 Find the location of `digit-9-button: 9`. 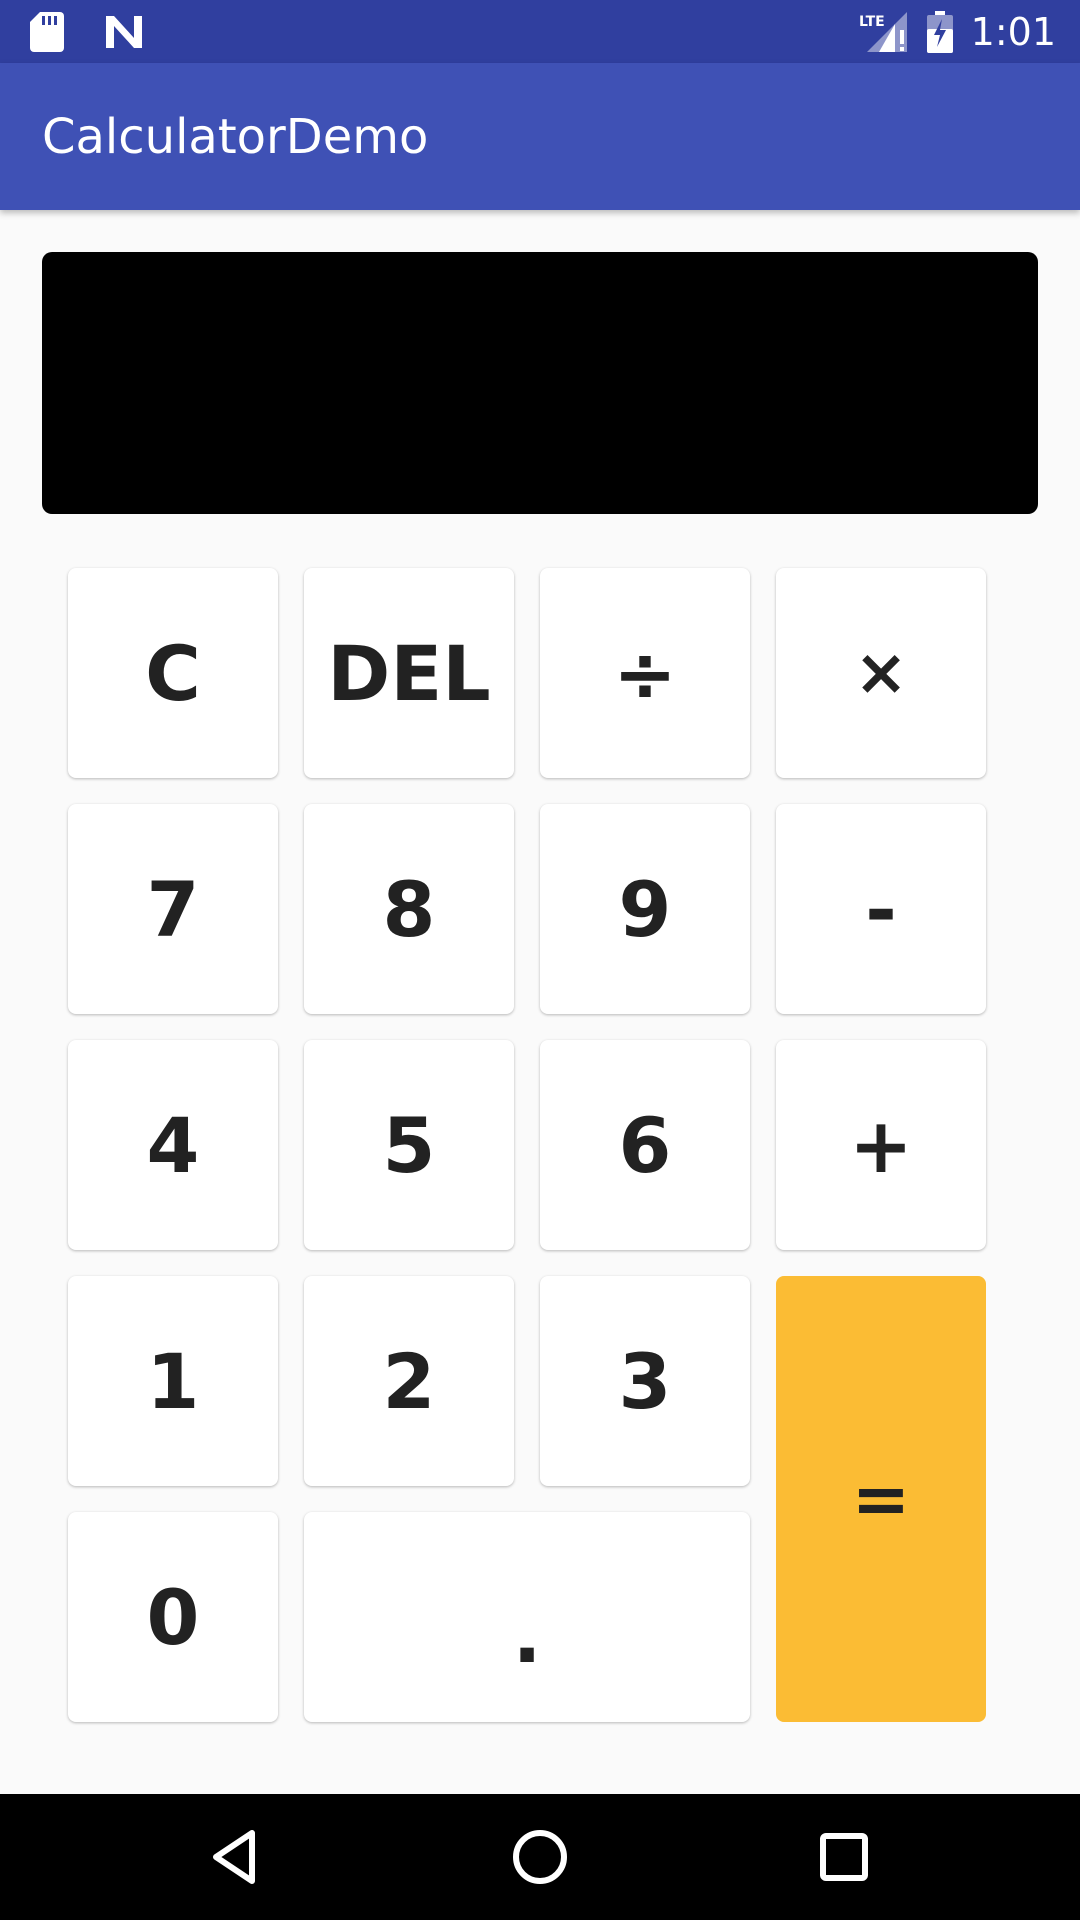

digit-9-button: 9 is located at coordinates (645, 909).